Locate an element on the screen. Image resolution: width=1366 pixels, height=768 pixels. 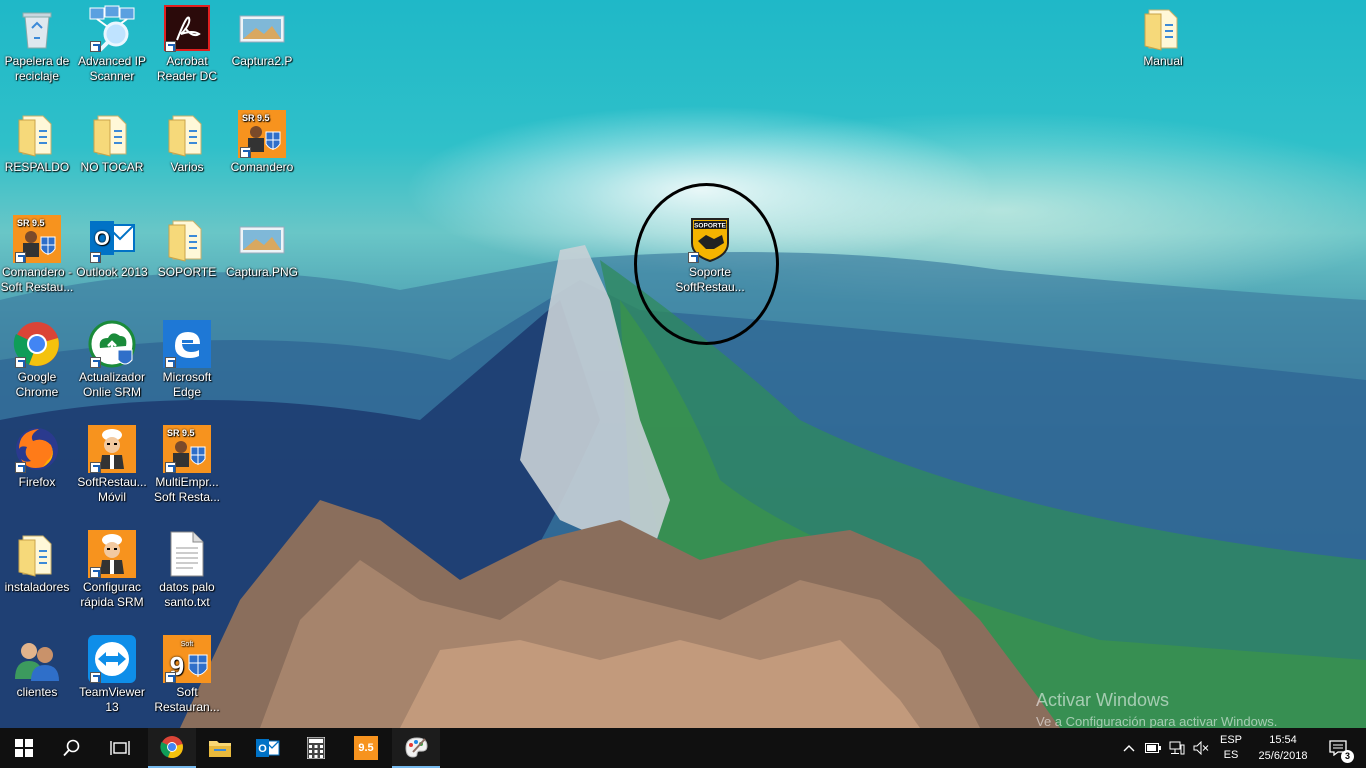
desktop-icon-acrobat-reader-dc: Acrobat Reader DC is located at coordinates (187, 44).